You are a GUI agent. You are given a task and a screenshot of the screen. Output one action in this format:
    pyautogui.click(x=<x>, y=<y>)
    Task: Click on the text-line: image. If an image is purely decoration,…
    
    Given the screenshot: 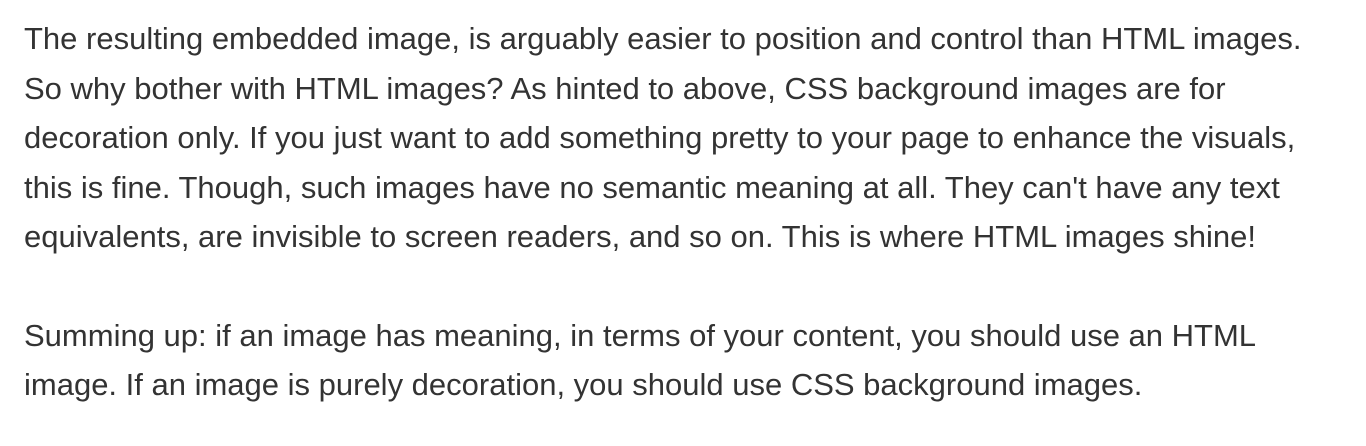 What is the action you would take?
    pyautogui.click(x=583, y=384)
    